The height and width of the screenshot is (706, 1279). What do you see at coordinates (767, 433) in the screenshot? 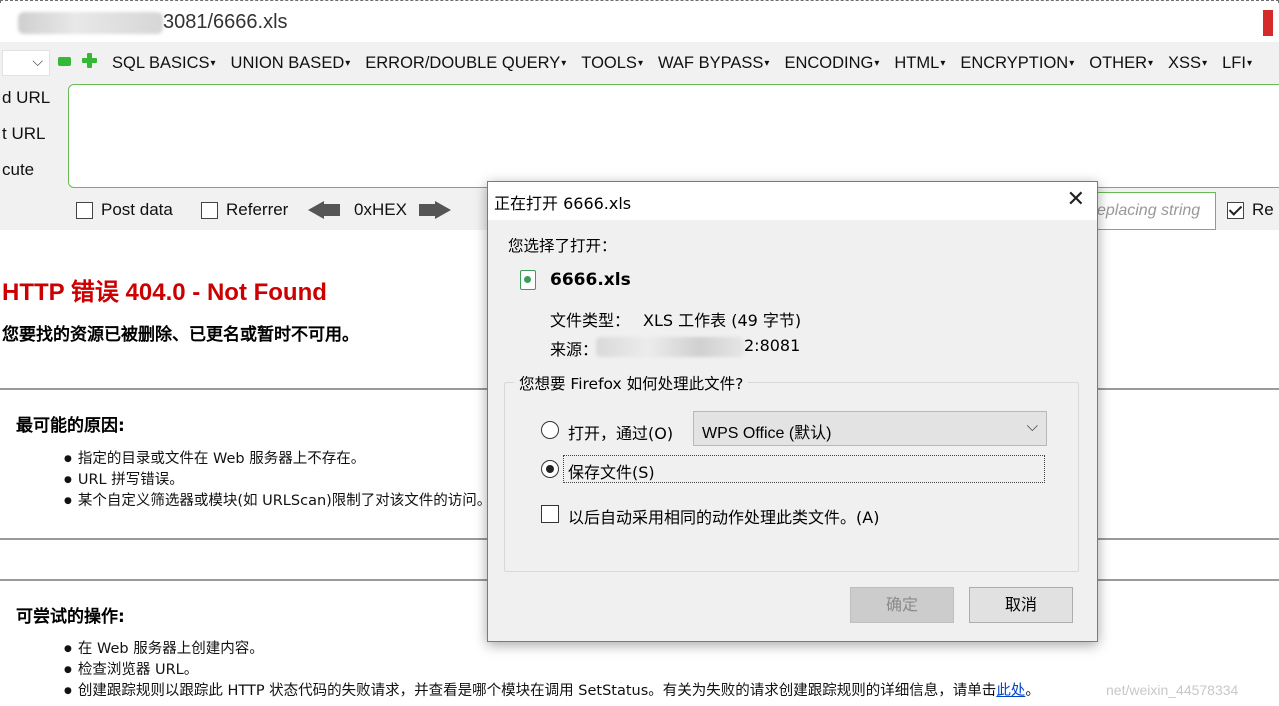
I see `application-select-value: WPS Office (默认)` at bounding box center [767, 433].